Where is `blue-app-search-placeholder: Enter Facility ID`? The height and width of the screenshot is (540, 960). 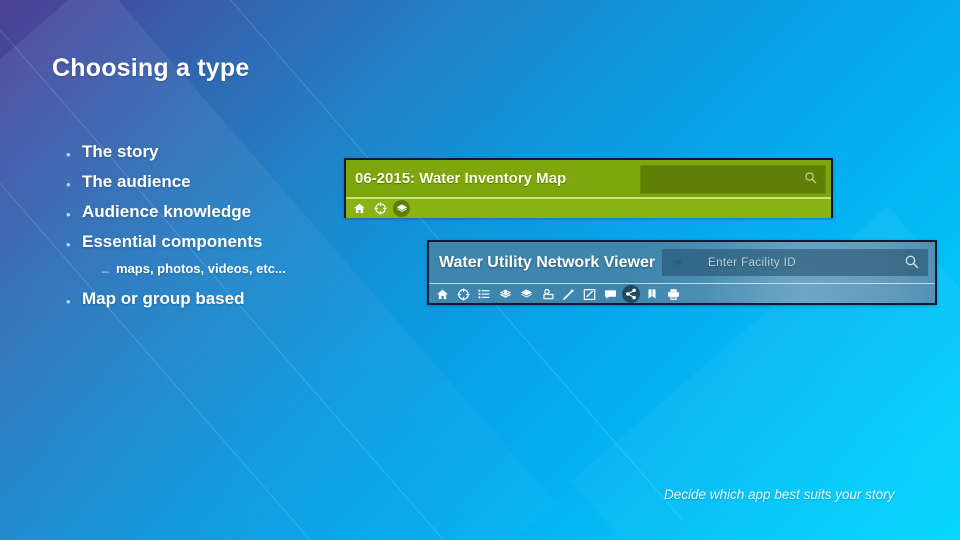 blue-app-search-placeholder: Enter Facility ID is located at coordinates (752, 262).